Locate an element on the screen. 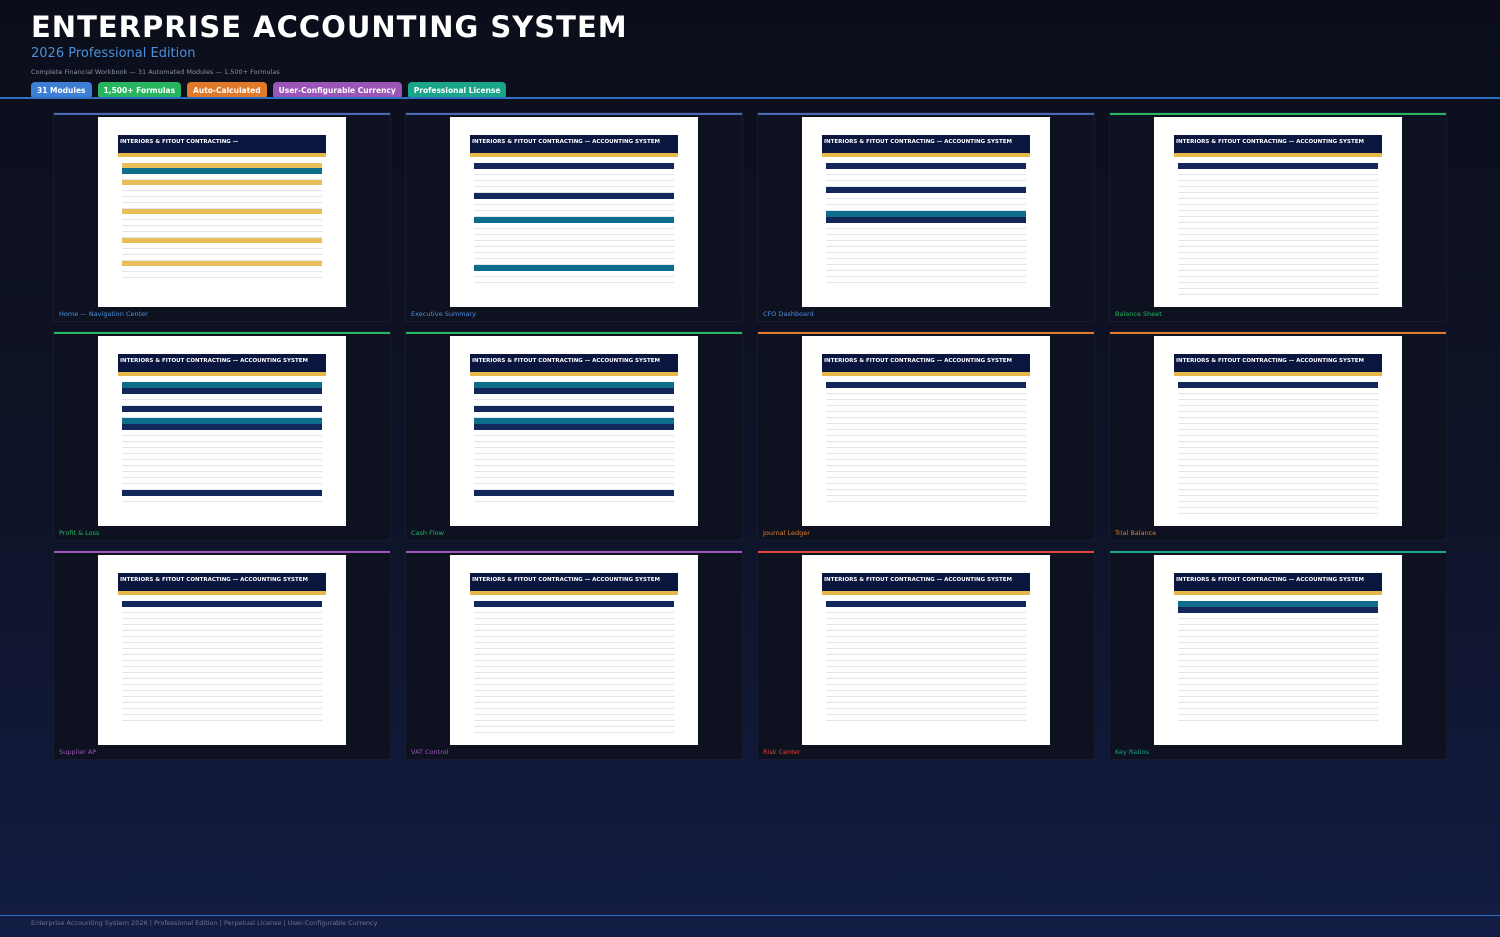 The width and height of the screenshot is (1500, 937). card-label: Trial Balance is located at coordinates (1136, 533).